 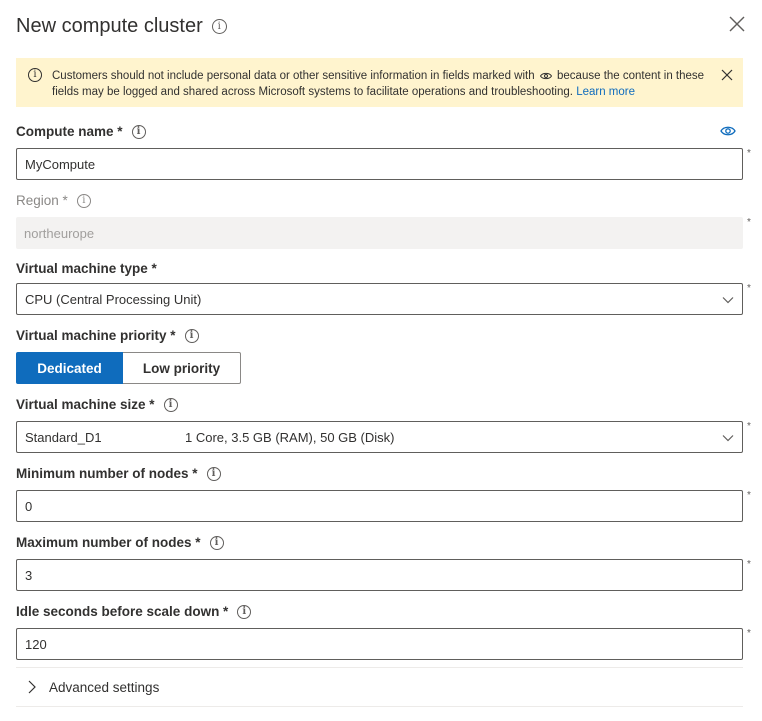 What do you see at coordinates (63, 437) in the screenshot?
I see `vm-size-name: Standard_D1` at bounding box center [63, 437].